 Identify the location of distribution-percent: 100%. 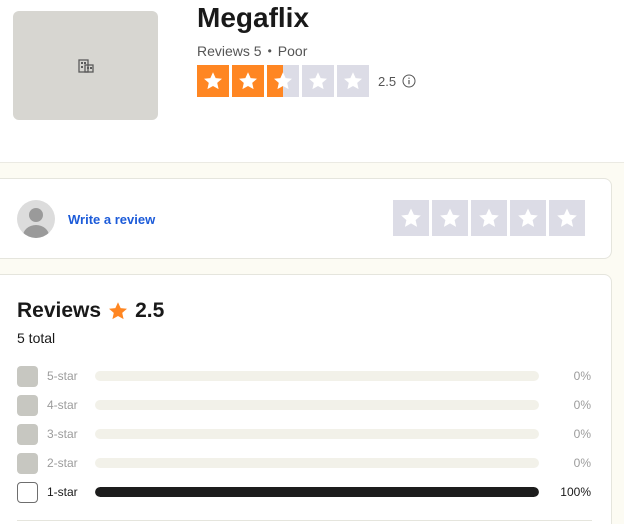
(575, 492).